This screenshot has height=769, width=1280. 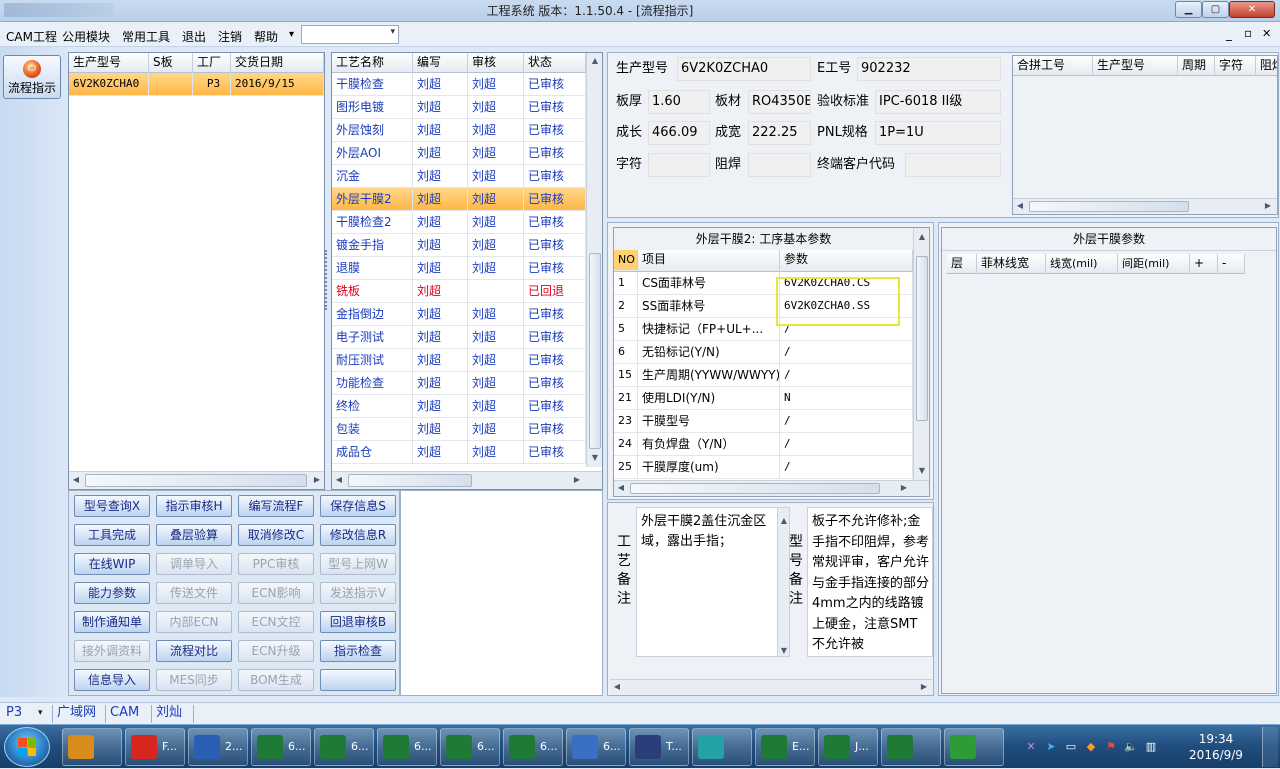 I want to click on merged-hscrollbar: ◀ ▶, so click(x=1145, y=206).